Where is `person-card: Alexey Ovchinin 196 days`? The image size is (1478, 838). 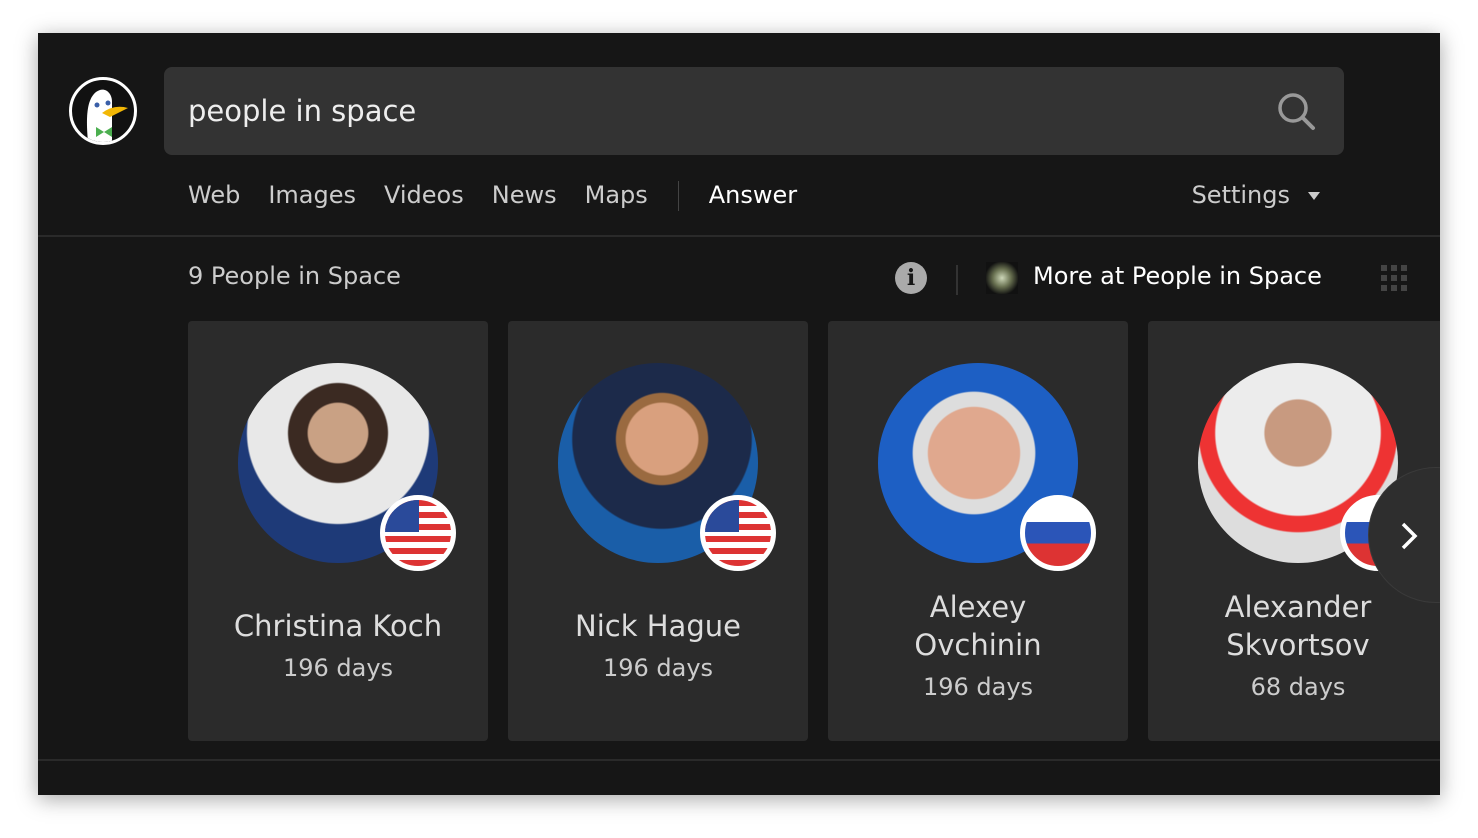
person-card: Alexey Ovchinin 196 days is located at coordinates (978, 531).